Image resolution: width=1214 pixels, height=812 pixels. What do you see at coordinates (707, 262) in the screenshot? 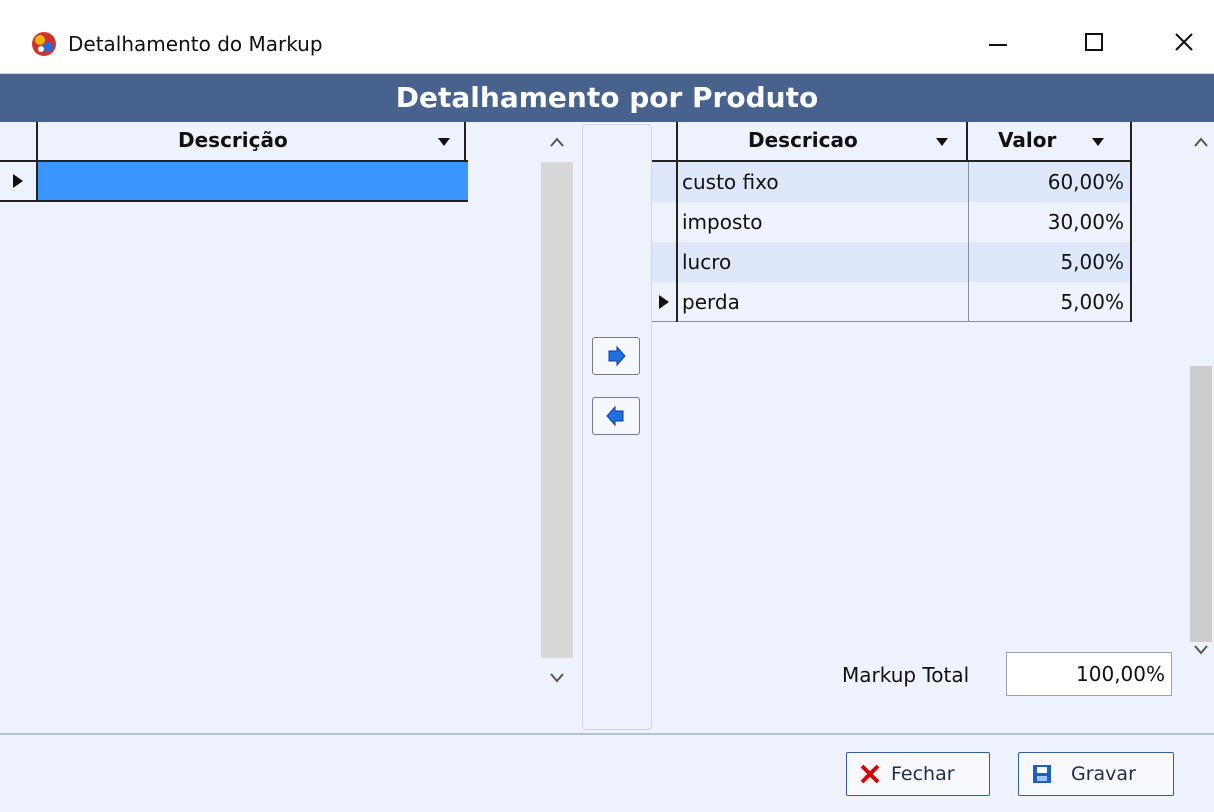
I see `cell-descricao: lucro` at bounding box center [707, 262].